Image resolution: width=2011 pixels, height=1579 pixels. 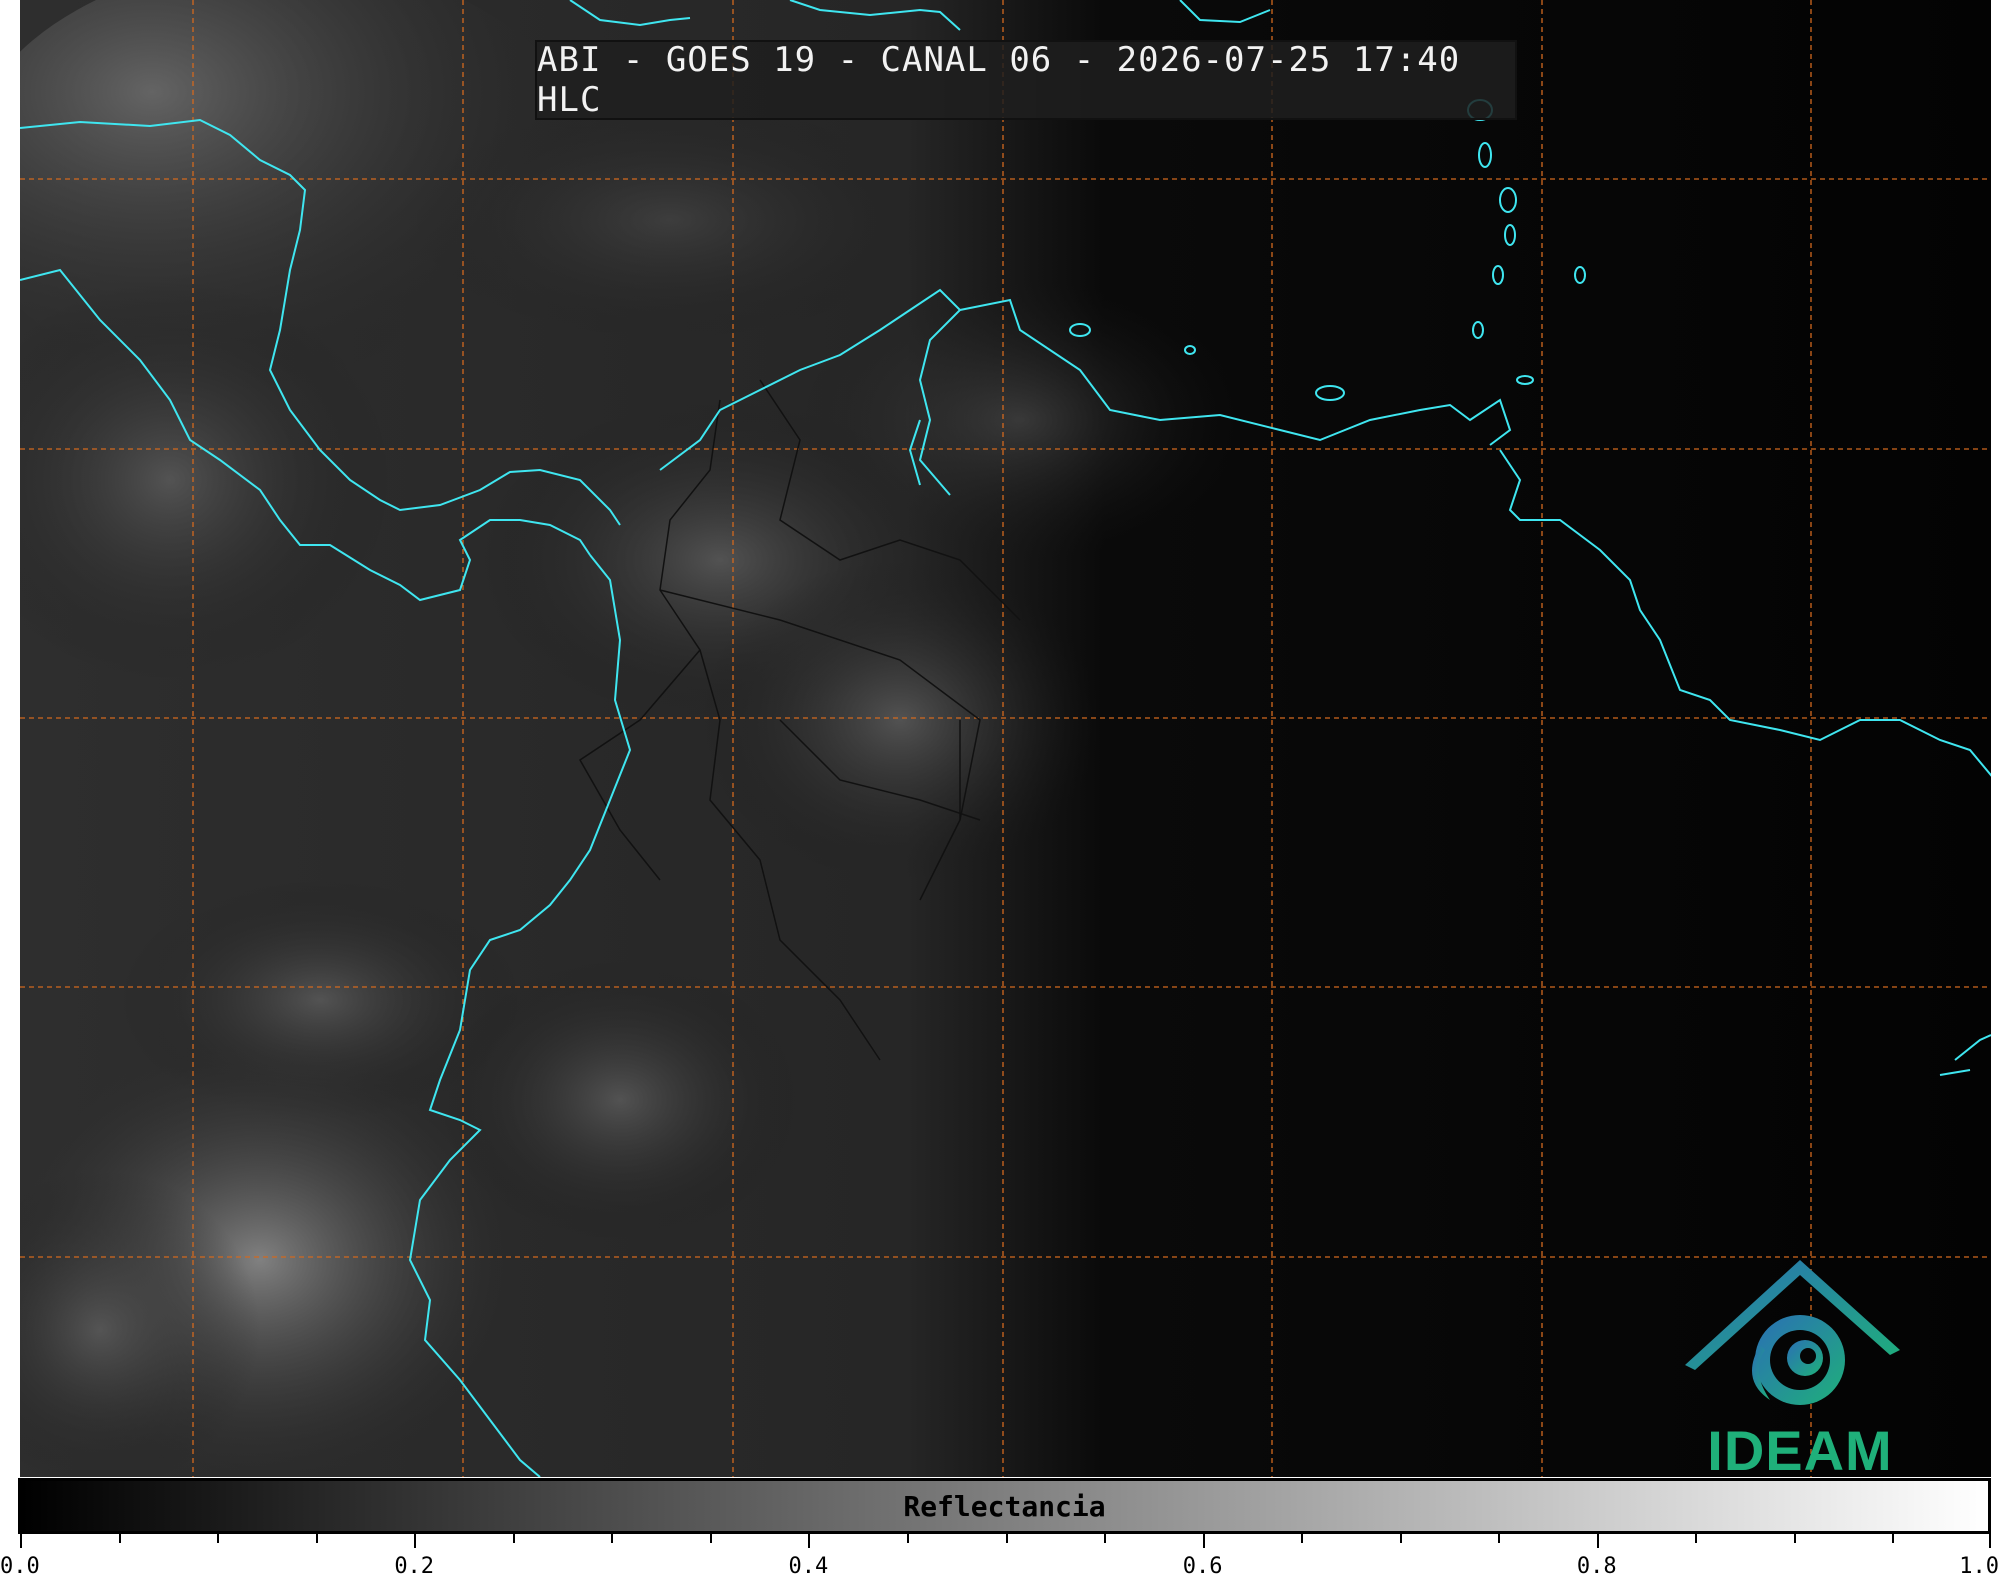 I want to click on colorbar-tick-label: 0.2, so click(x=414, y=1566).